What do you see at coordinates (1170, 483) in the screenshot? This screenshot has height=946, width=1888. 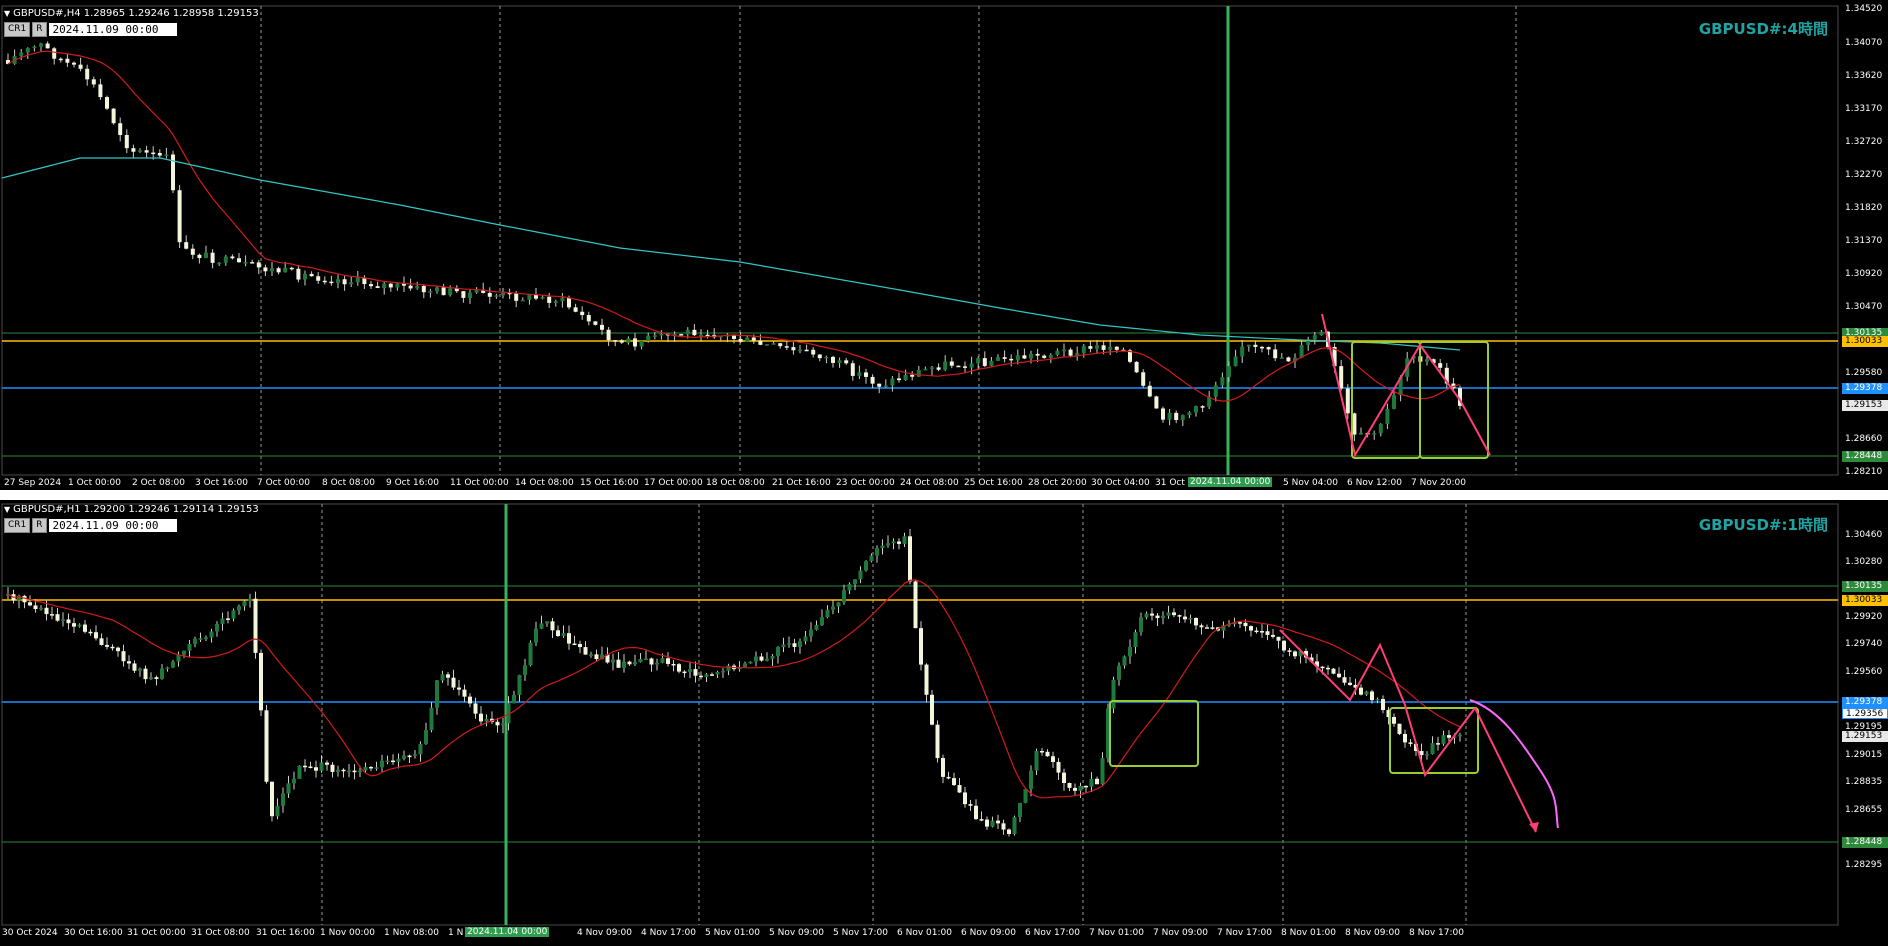 I see `time-axis-label: 31 Oct` at bounding box center [1170, 483].